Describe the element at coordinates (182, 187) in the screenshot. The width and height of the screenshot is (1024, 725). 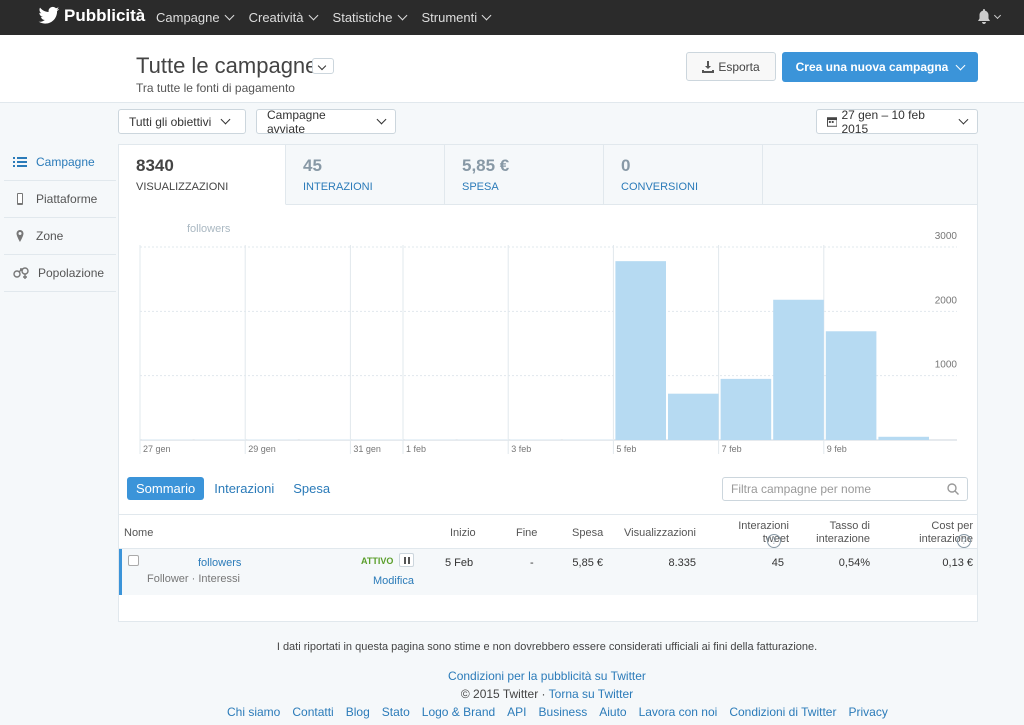
I see `metric-label: VISUALIZZAZIONI` at that location.